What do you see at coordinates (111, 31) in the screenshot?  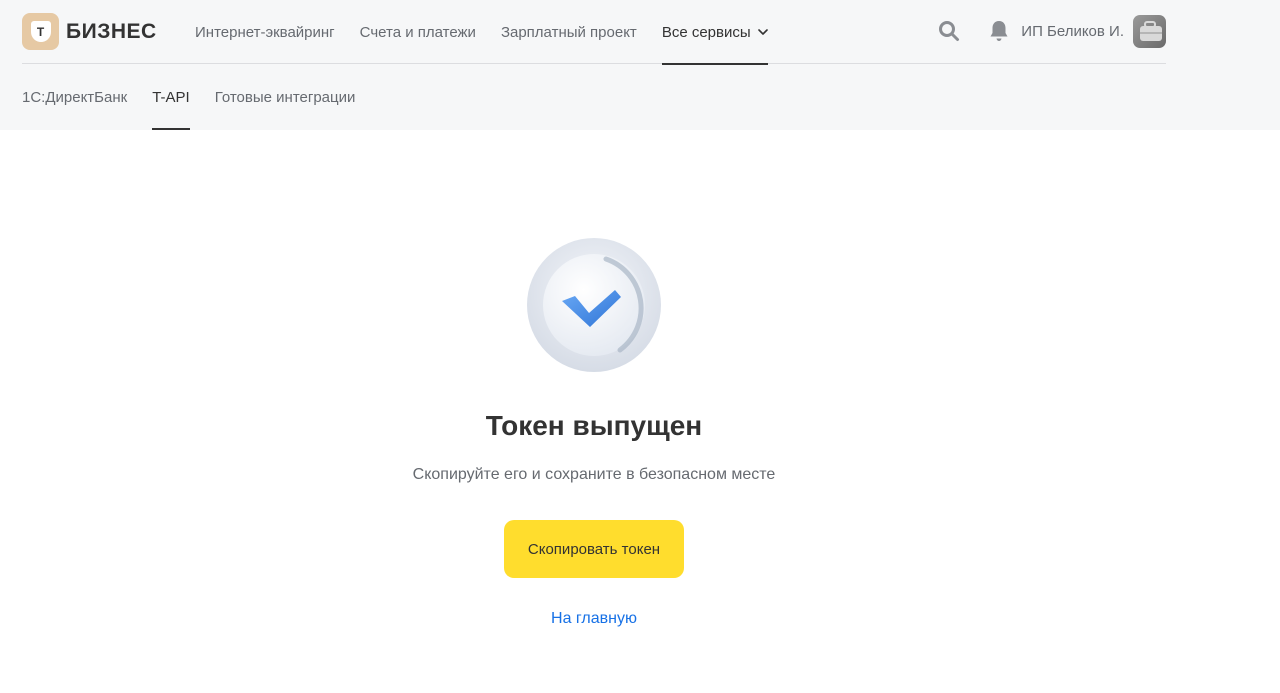 I see `logo-text: БИЗНЕС` at bounding box center [111, 31].